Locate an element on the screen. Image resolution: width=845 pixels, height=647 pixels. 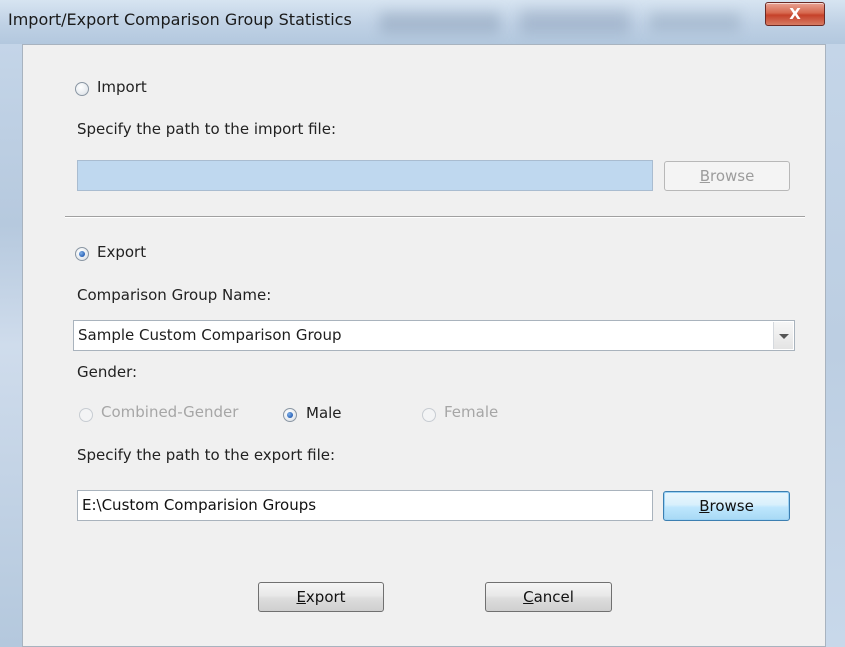
import-browse-button: Browse is located at coordinates (727, 176).